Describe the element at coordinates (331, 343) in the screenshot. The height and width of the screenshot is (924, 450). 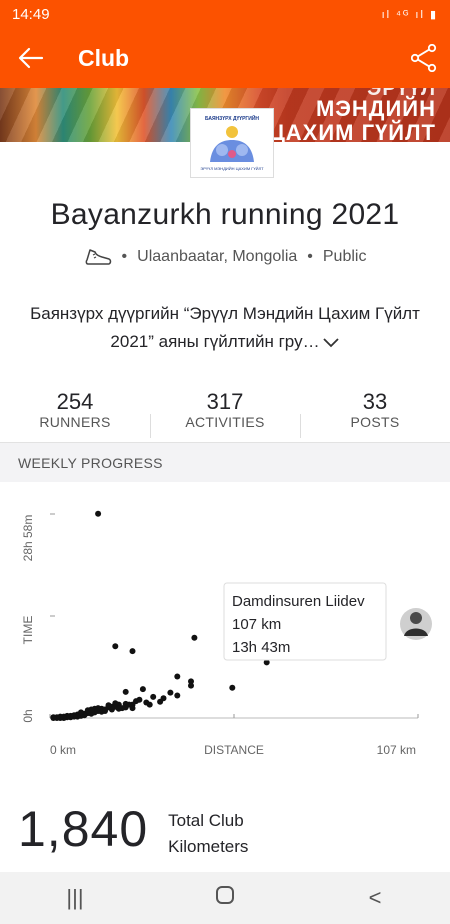
I see `chevron-down-icon` at that location.